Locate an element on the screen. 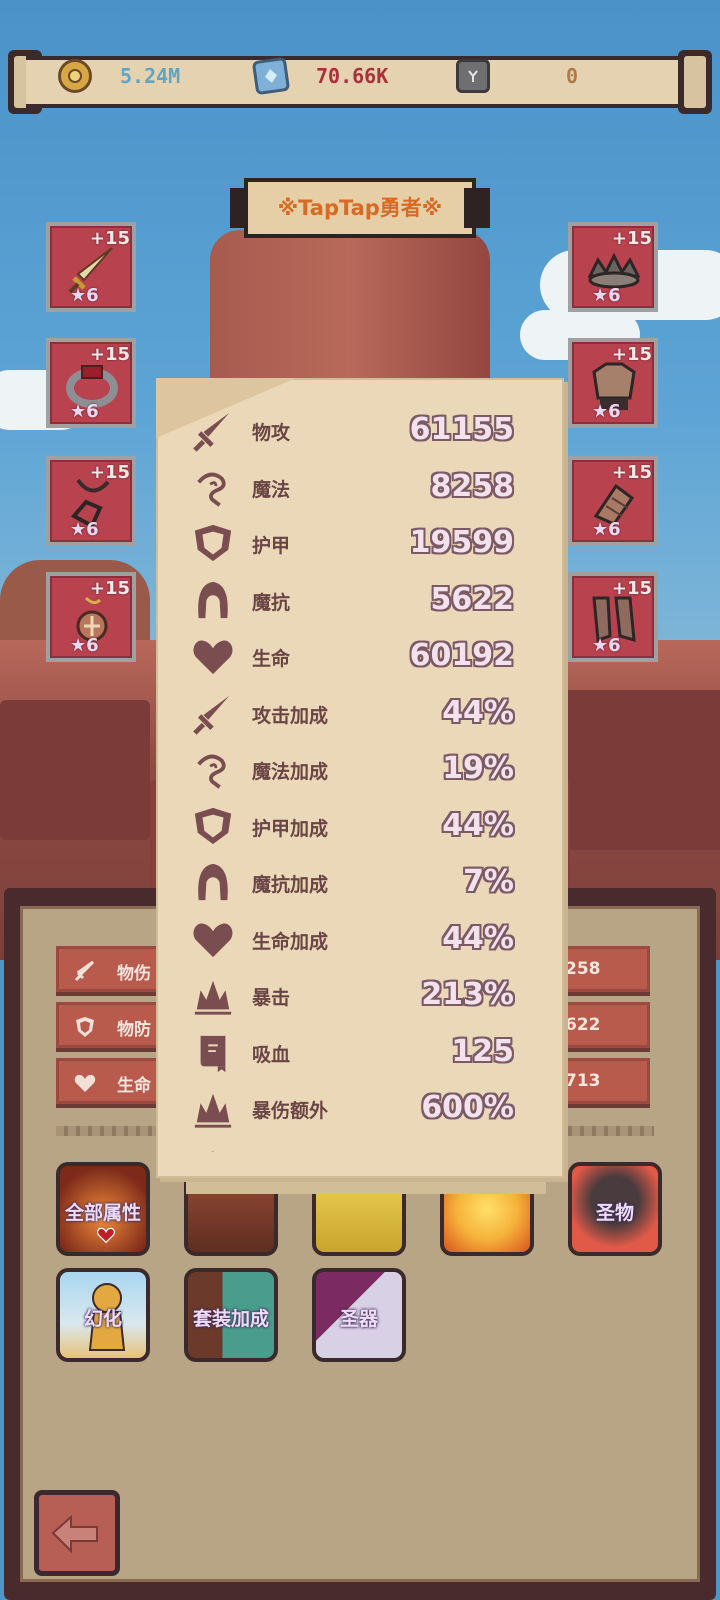 The height and width of the screenshot is (1600, 720). dark-rune-icon is located at coordinates (473, 76).